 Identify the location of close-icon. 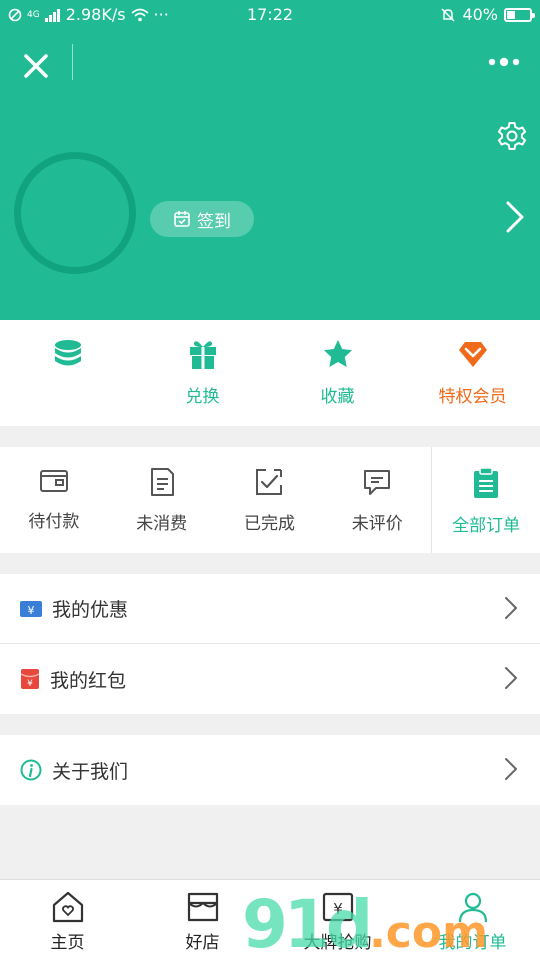
(36, 66).